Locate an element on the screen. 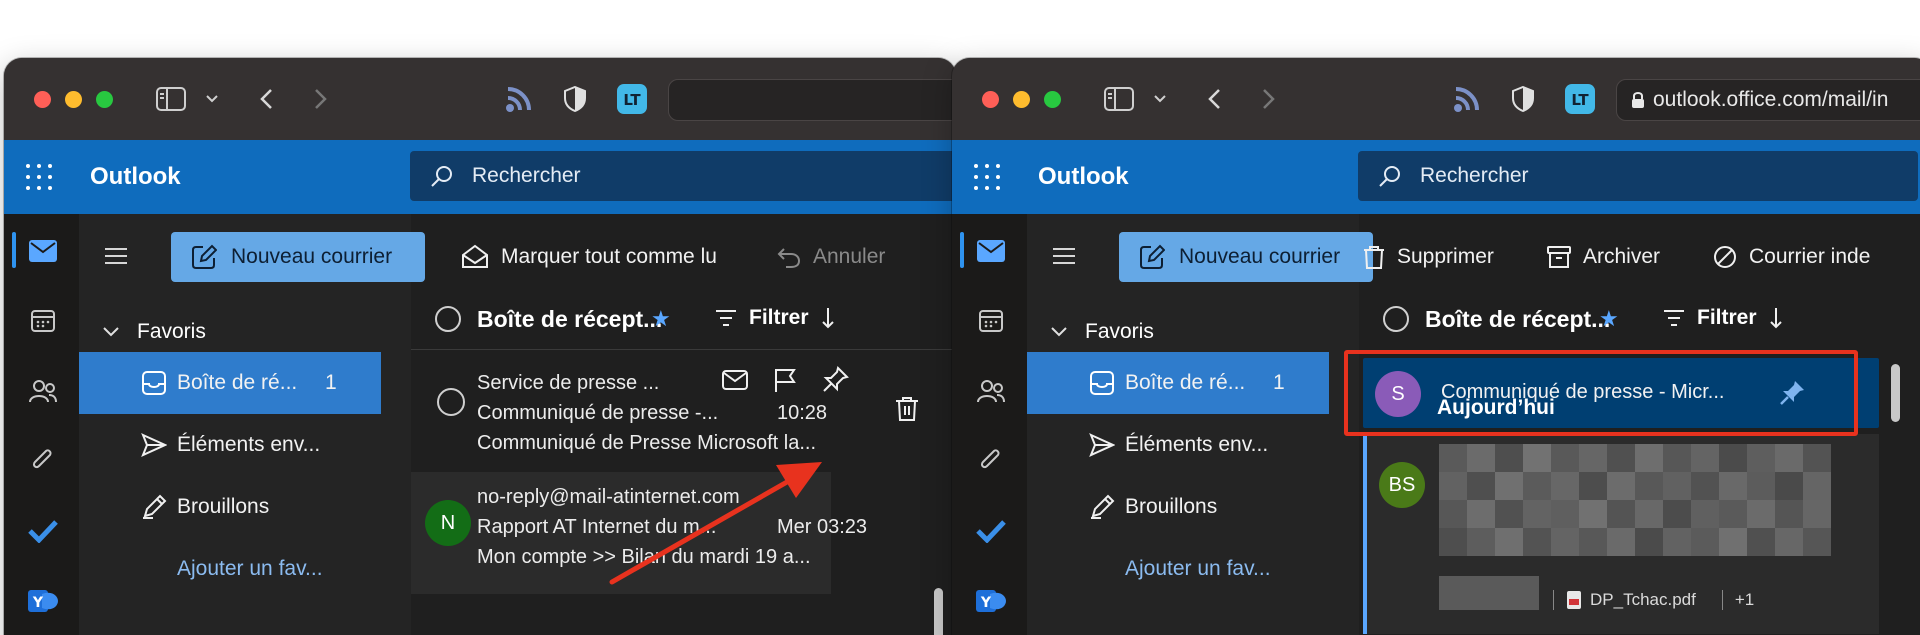 The width and height of the screenshot is (1920, 635). delete-button: Supprimer is located at coordinates (1428, 257).